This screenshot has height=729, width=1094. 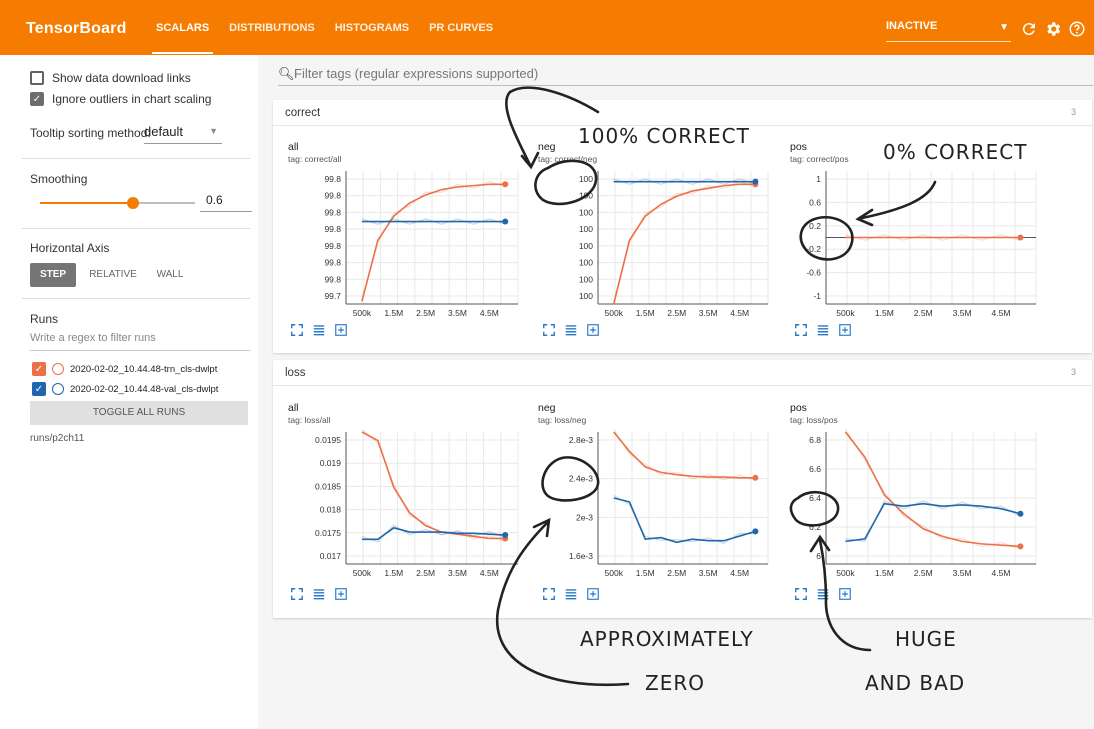 I want to click on show-download-links-label: Show data download links, so click(x=121, y=78).